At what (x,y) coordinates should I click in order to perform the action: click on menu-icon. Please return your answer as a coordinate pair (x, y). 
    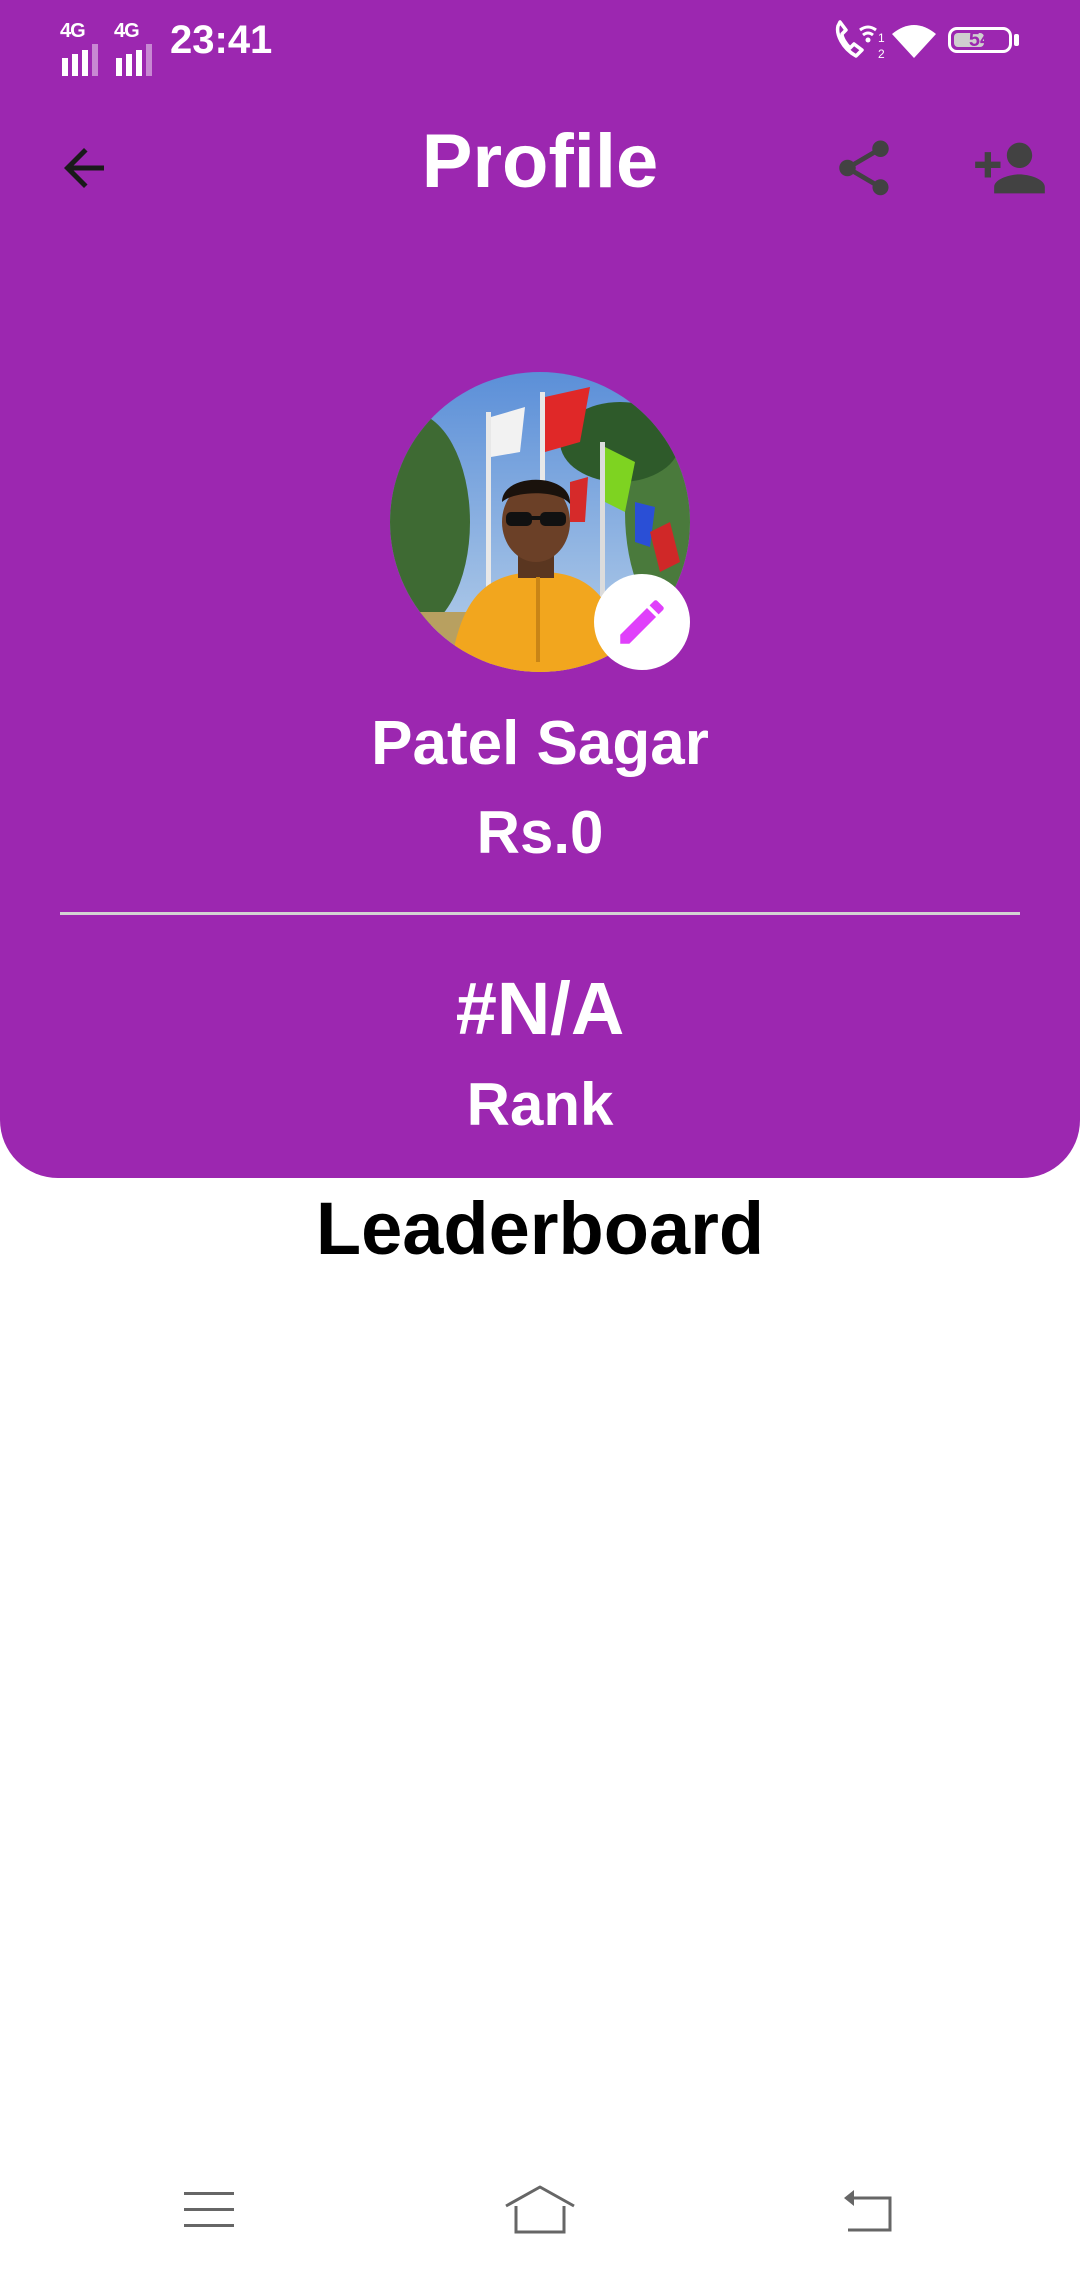
    Looking at the image, I should click on (209, 2209).